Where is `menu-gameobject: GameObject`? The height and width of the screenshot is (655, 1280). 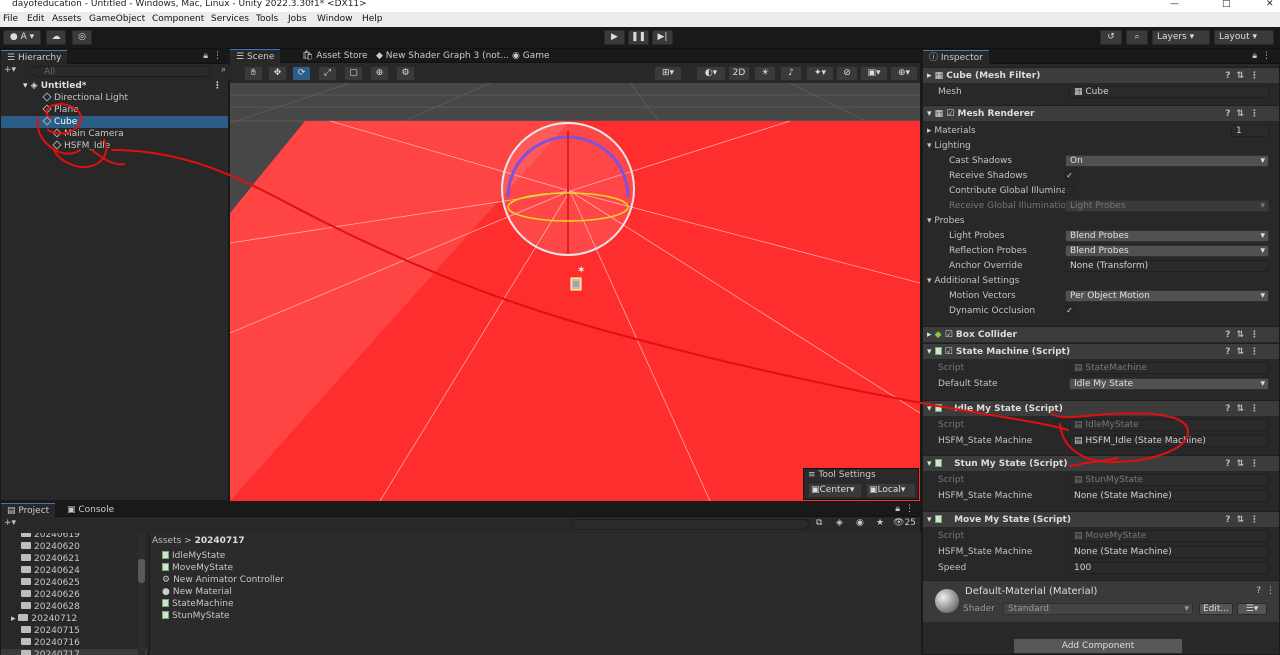
menu-gameobject: GameObject is located at coordinates (117, 19).